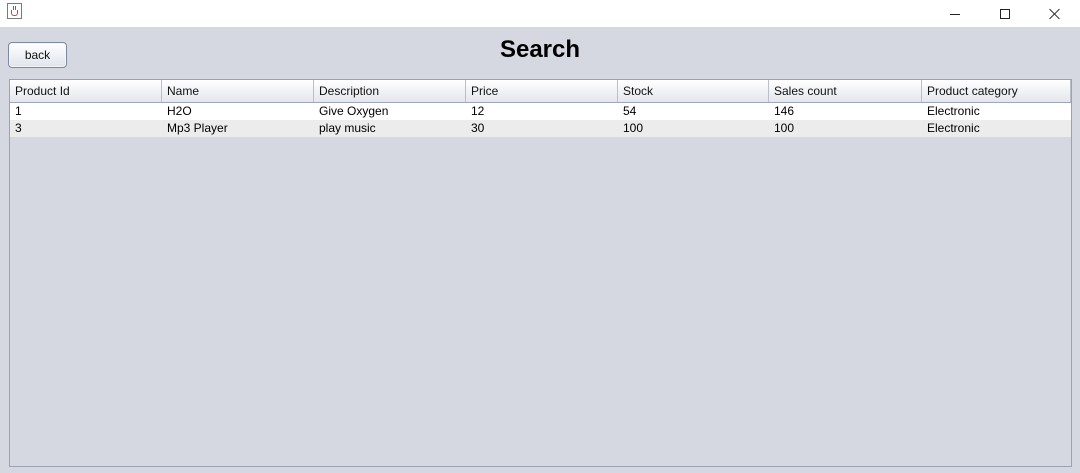 This screenshot has height=473, width=1080. Describe the element at coordinates (86, 91) in the screenshot. I see `column-header-product-id: Product Id` at that location.